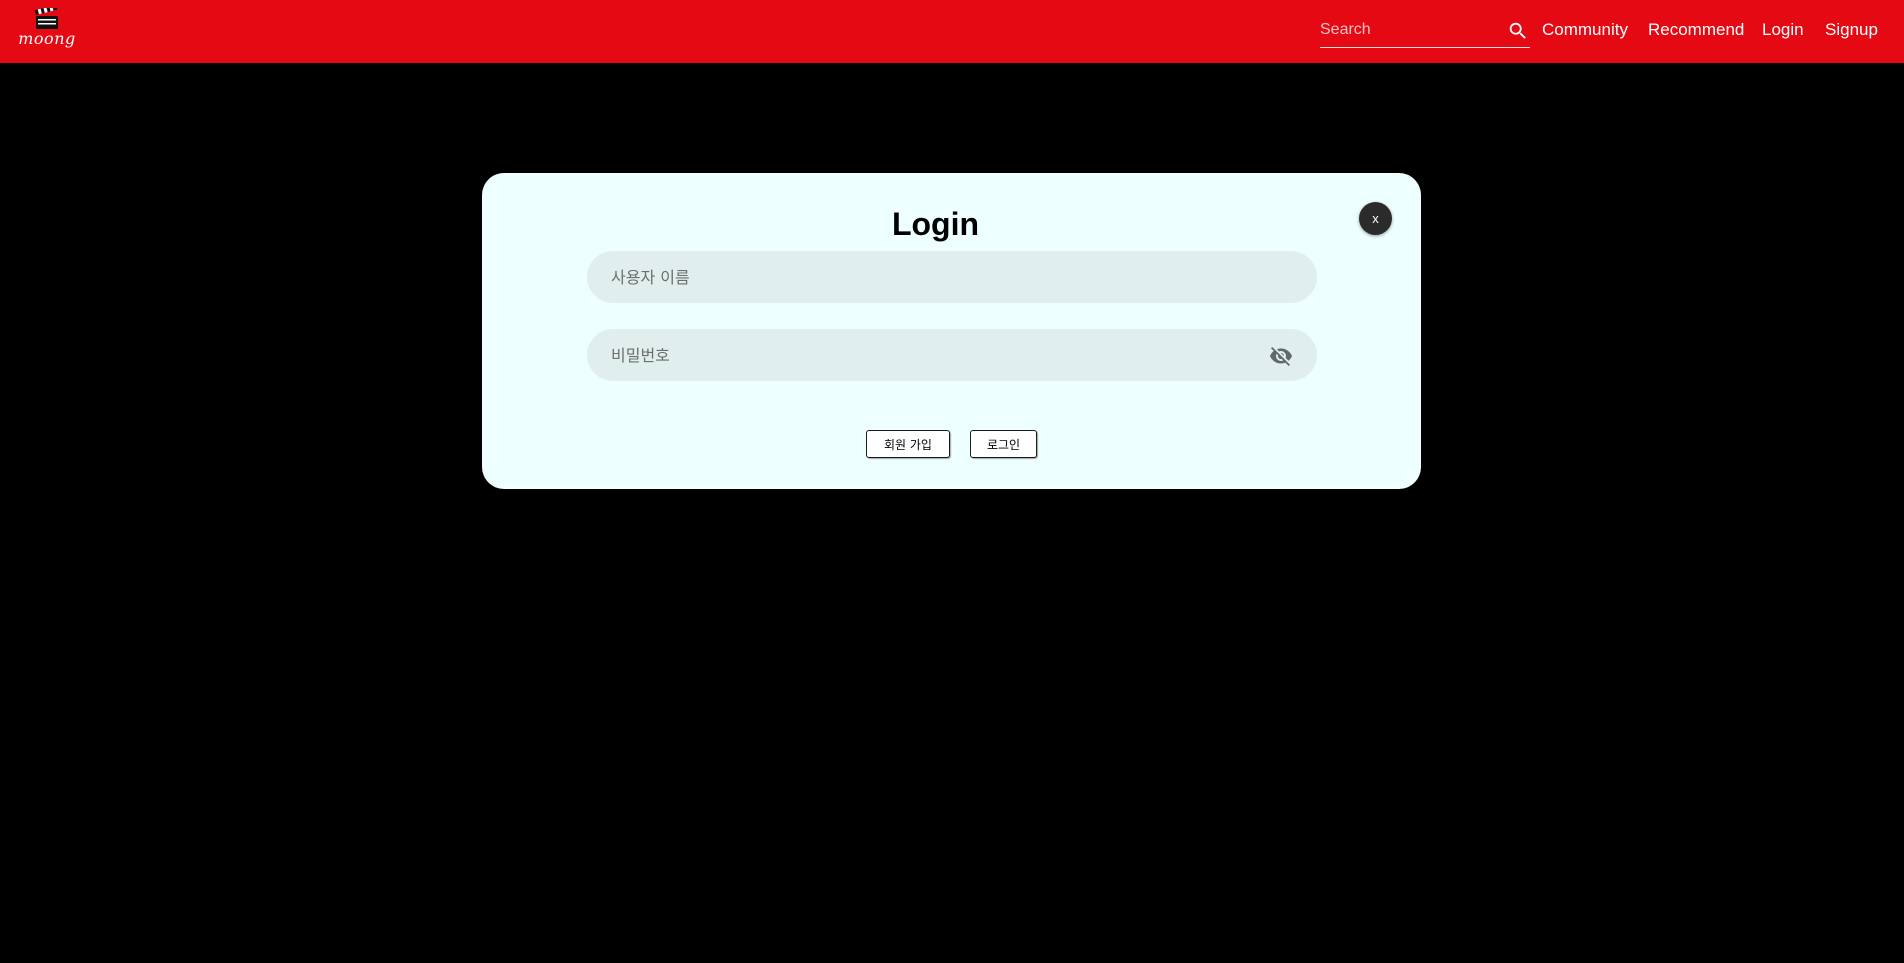 Image resolution: width=1904 pixels, height=963 pixels. I want to click on username-field, so click(952, 277).